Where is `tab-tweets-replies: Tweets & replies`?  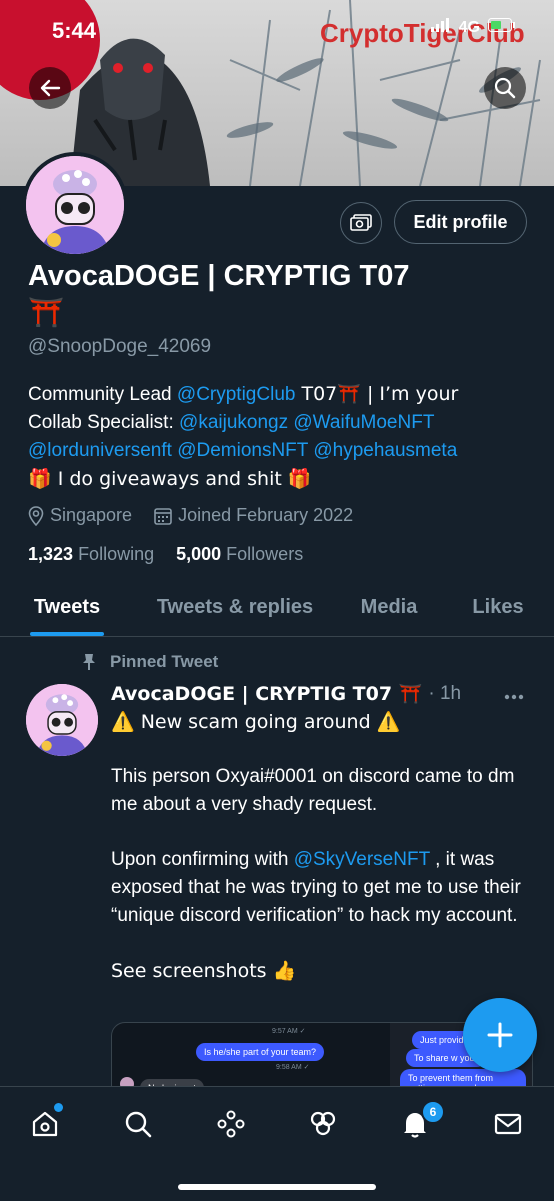 tab-tweets-replies: Tweets & replies is located at coordinates (235, 601).